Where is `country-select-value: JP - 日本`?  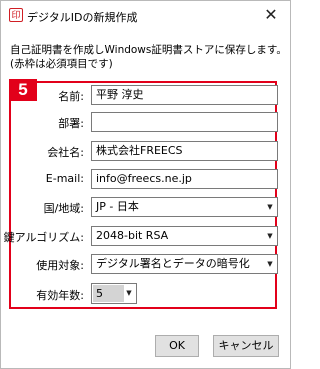 country-select-value: JP - 日本 is located at coordinates (117, 206).